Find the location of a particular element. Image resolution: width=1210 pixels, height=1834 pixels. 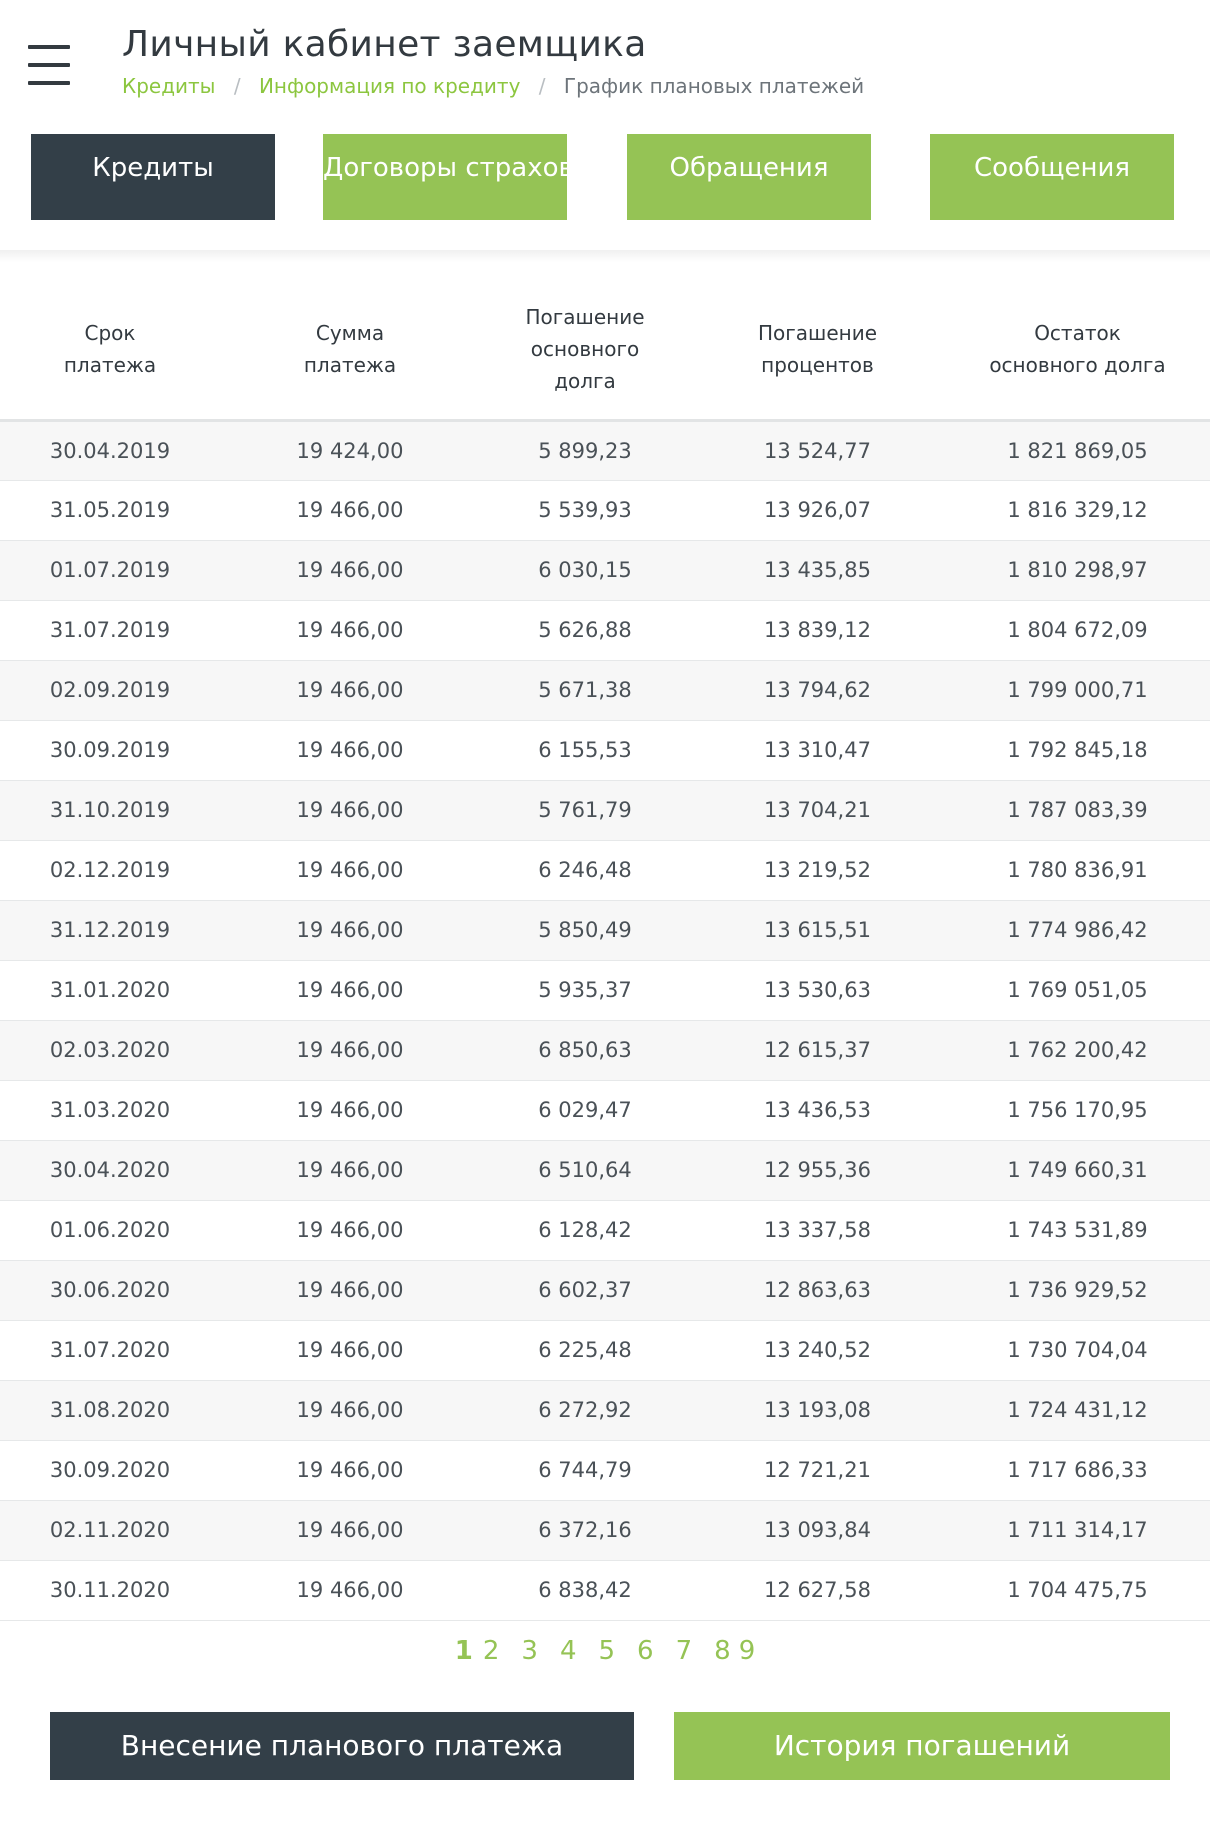

table-cell: 30.04.2019 is located at coordinates (110, 450).